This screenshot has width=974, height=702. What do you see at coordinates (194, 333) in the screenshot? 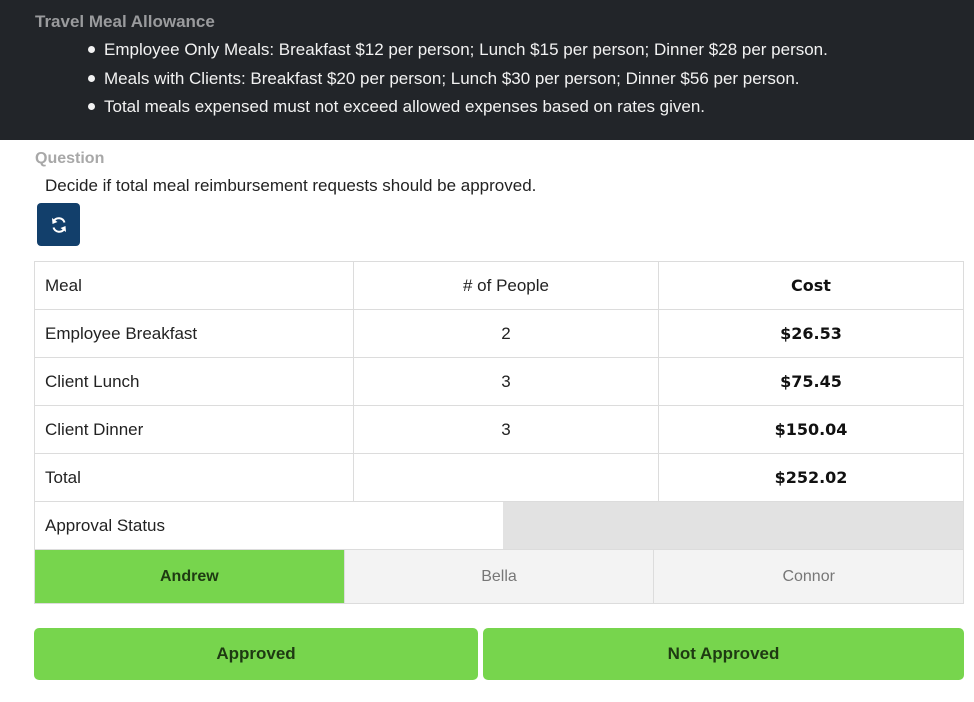
I see `meal-cell: Employee Breakfast` at bounding box center [194, 333].